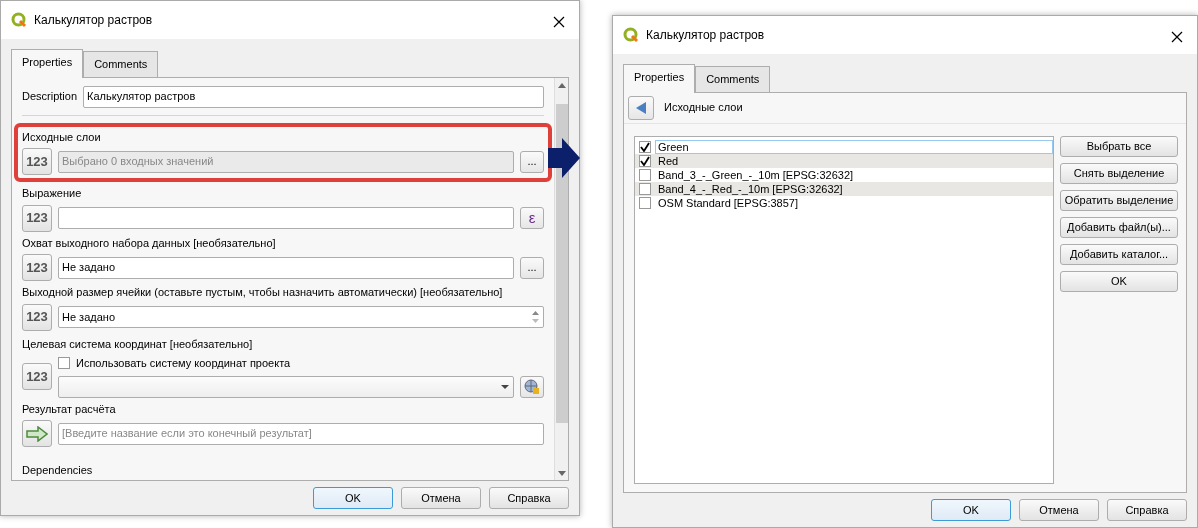 The image size is (1198, 528). I want to click on scroll-up-icon, so click(561, 85).